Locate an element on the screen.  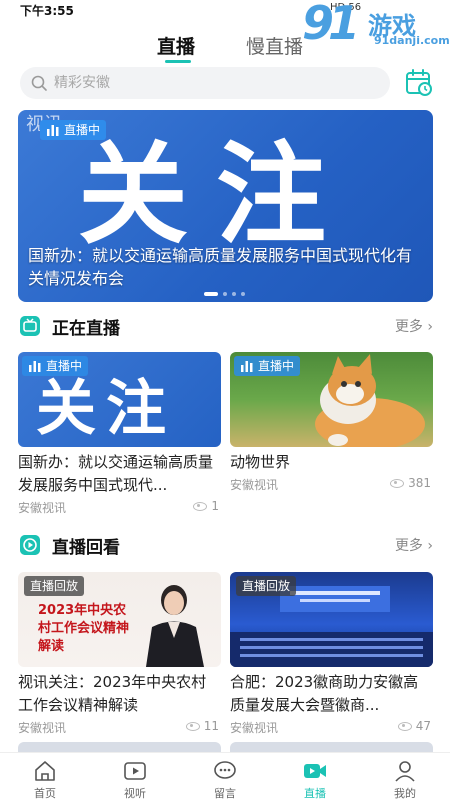
nav-item-profile: 我的 is located at coordinates (405, 779).